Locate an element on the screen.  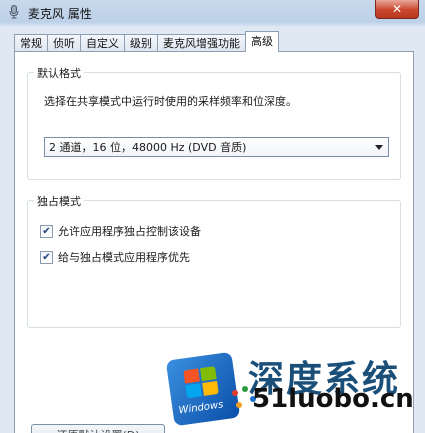
restore-defaults-button: 还原默认设置(D) is located at coordinates (98, 428).